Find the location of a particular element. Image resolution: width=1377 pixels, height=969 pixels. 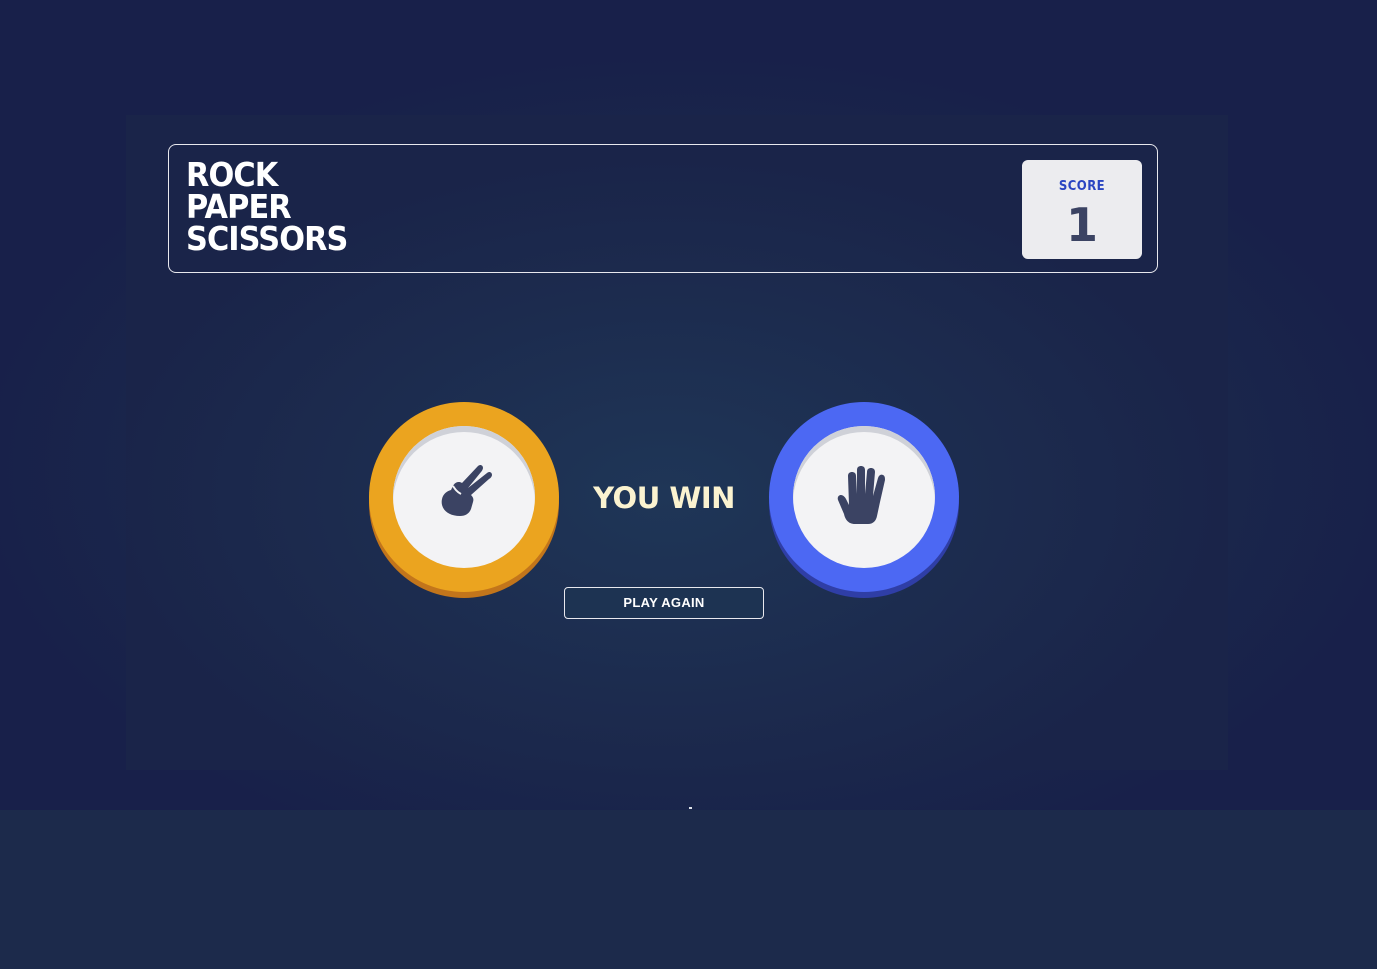

header: ROCK PAPER SCISSORS SCORE 1 is located at coordinates (663, 208).